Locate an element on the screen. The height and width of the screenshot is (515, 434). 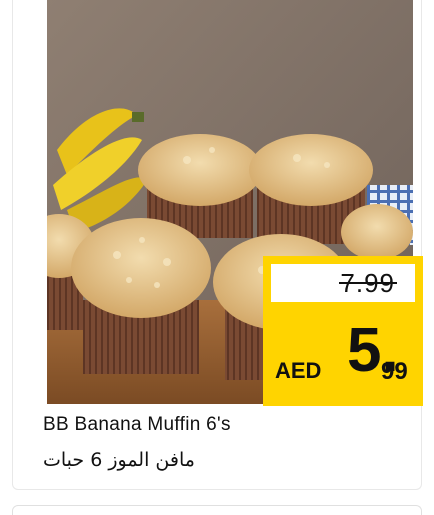
old-price-strip: 7.99 is located at coordinates (343, 283).